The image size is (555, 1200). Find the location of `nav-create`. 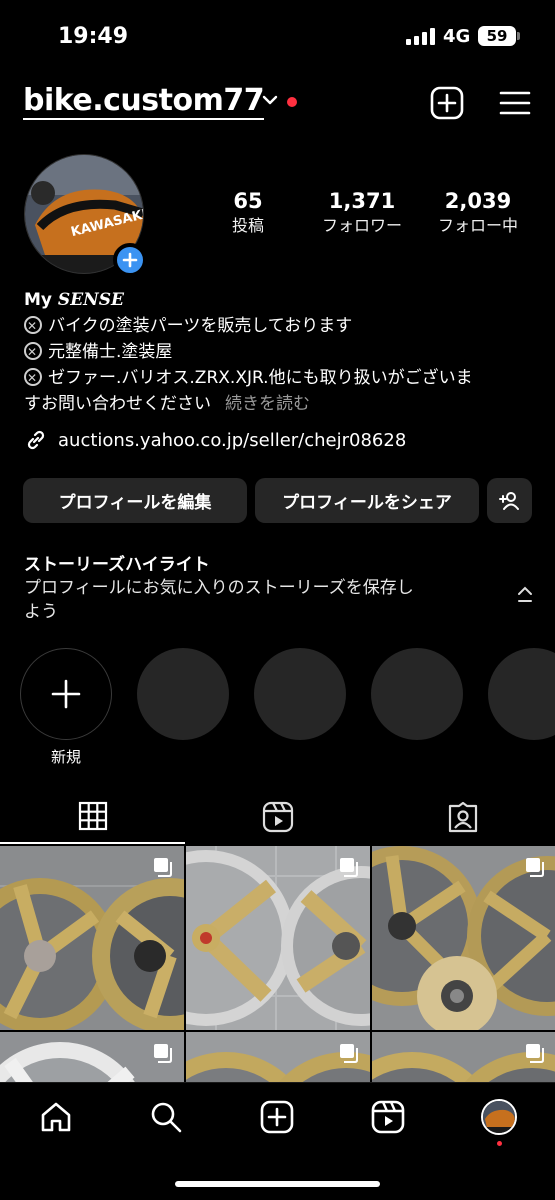

nav-create is located at coordinates (277, 1117).